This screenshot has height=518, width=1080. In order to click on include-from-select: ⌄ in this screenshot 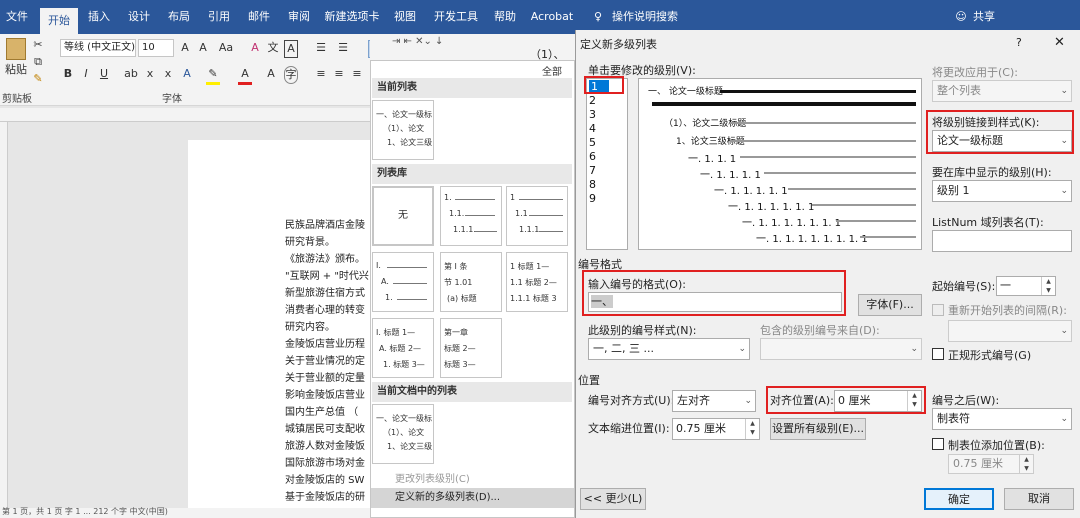, I will do `click(841, 349)`.